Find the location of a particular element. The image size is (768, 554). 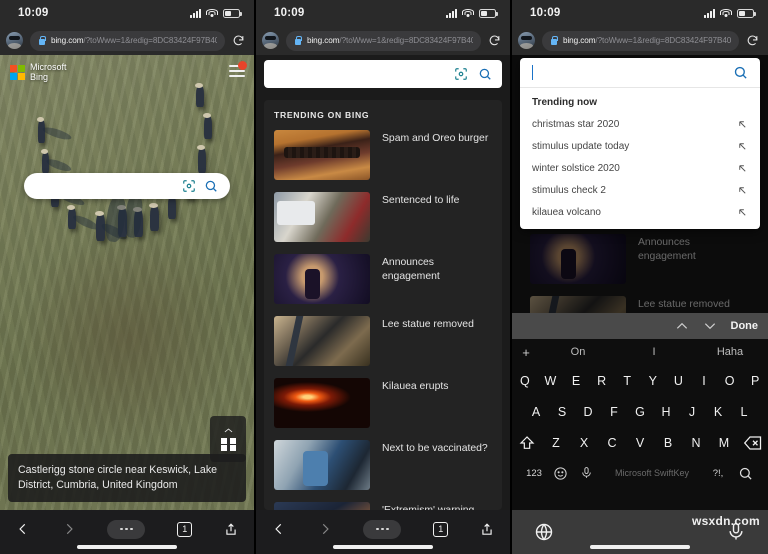

prediction-3: Haha is located at coordinates (730, 352).